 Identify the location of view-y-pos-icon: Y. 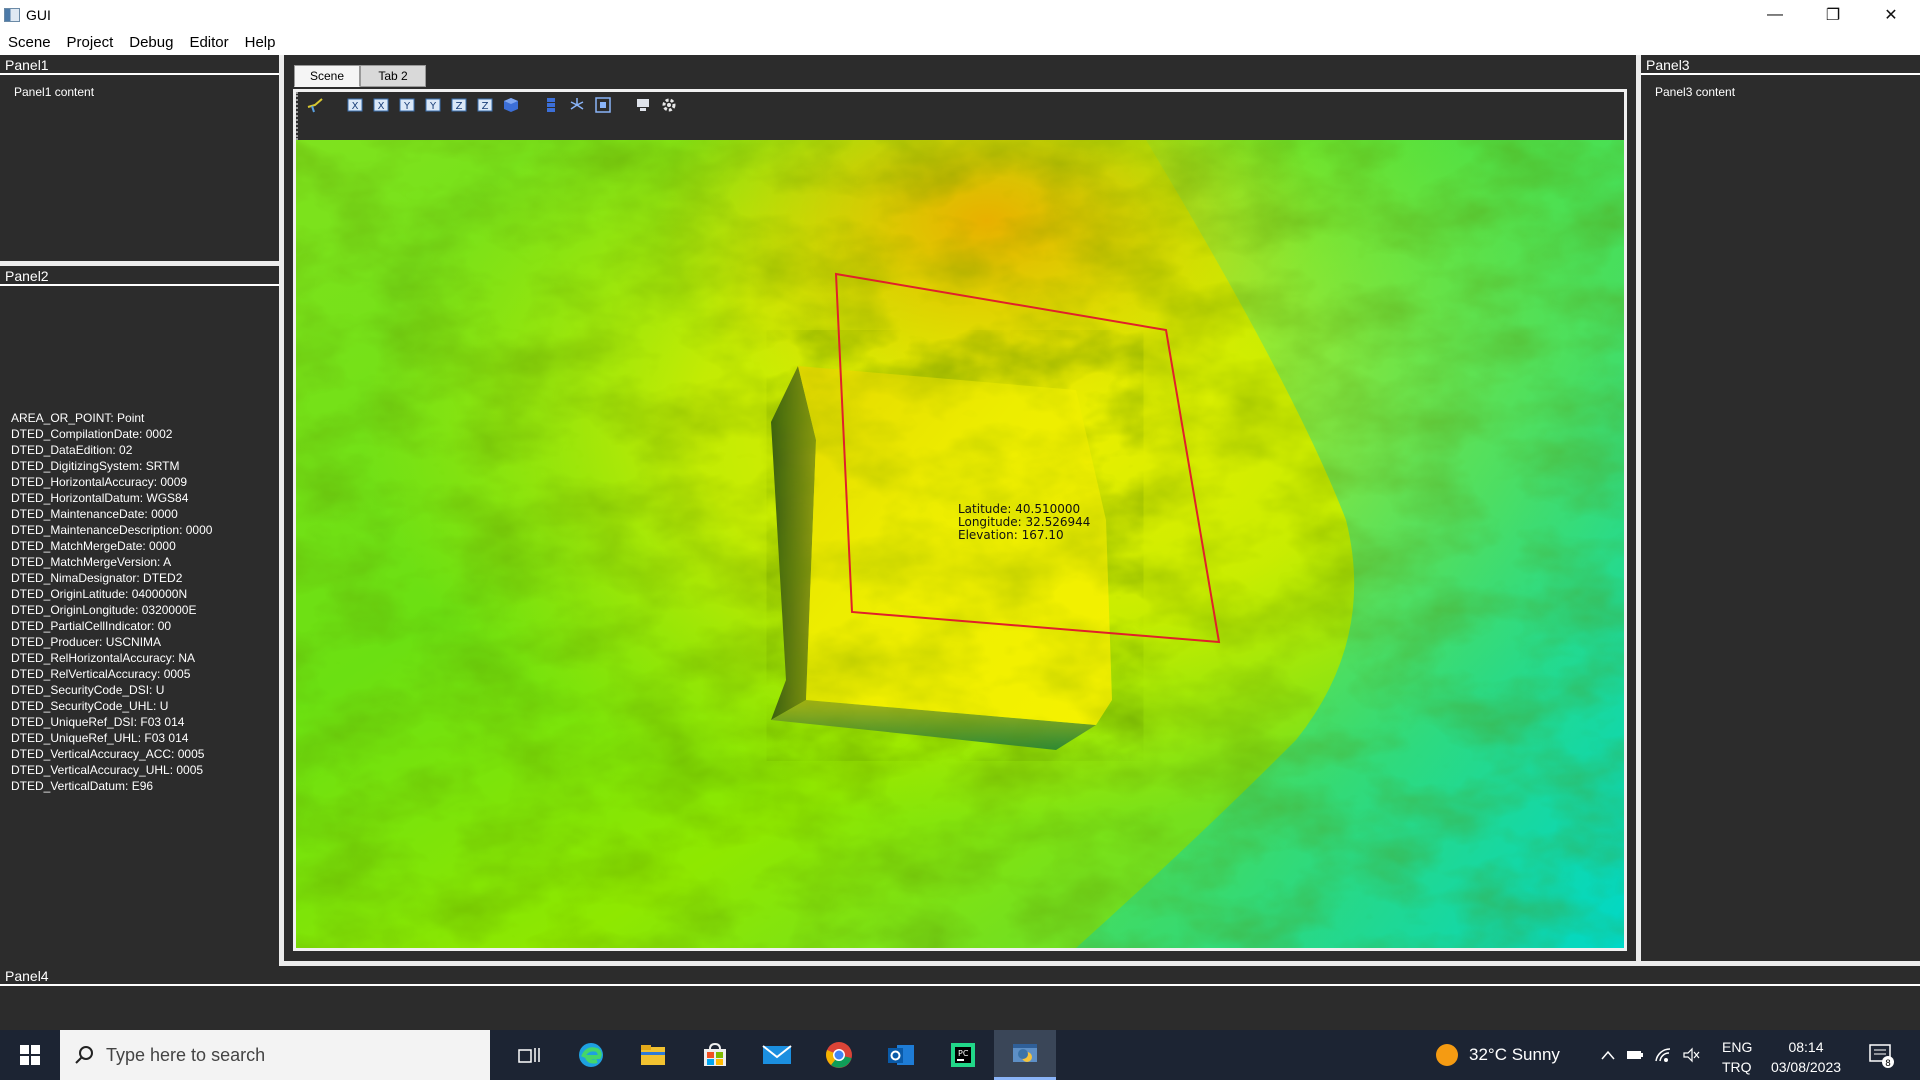
(407, 105).